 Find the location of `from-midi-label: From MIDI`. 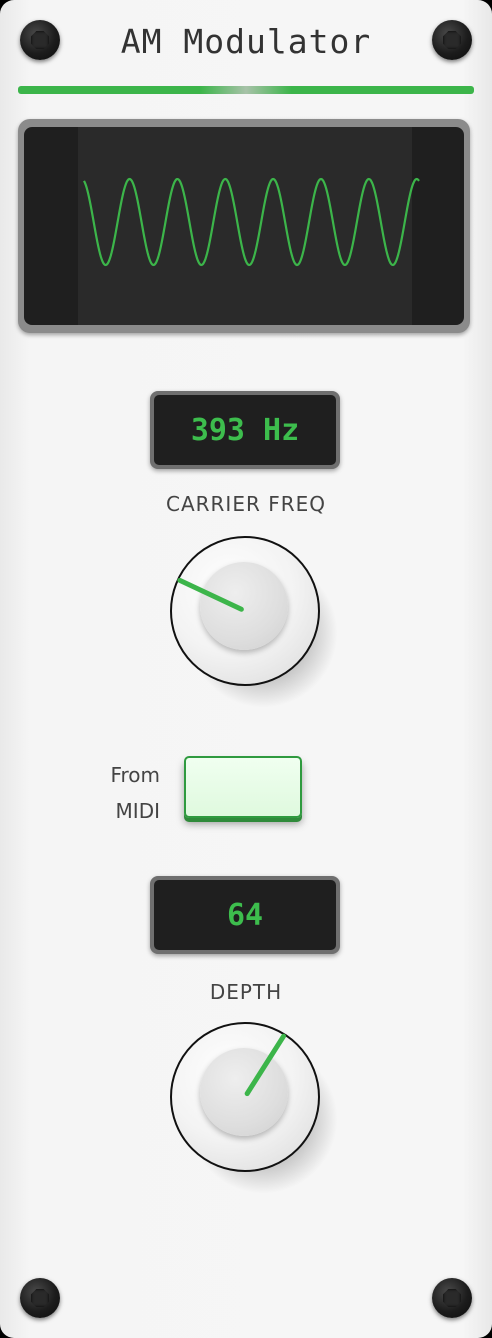

from-midi-label: From MIDI is located at coordinates (128, 793).